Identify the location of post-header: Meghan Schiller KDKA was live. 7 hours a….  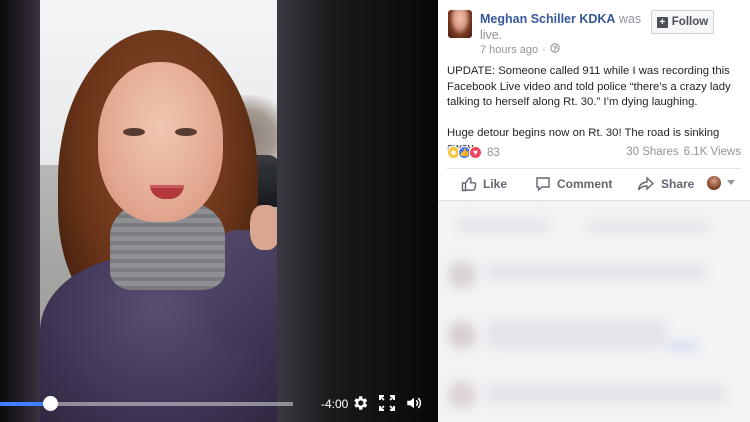
(594, 30).